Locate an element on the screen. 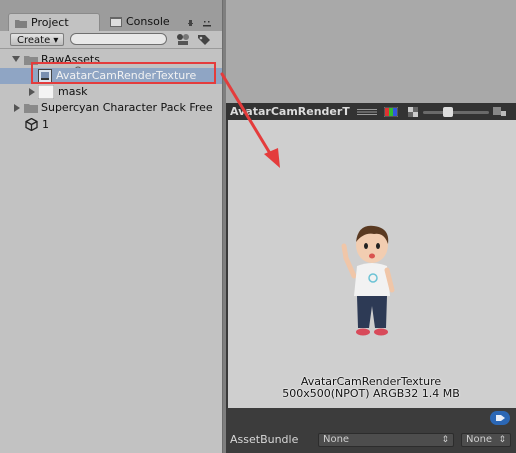 The height and width of the screenshot is (453, 516). foldout-open-icon is located at coordinates (16, 59).